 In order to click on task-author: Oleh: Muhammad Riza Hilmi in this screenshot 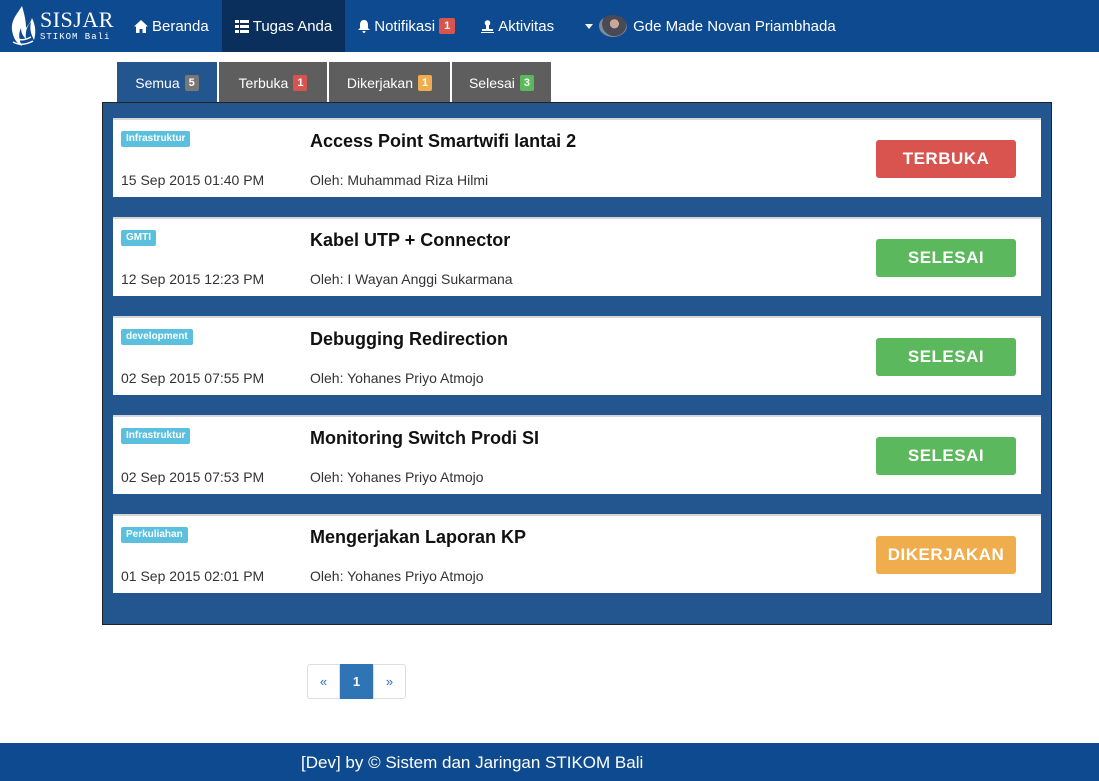, I will do `click(399, 180)`.